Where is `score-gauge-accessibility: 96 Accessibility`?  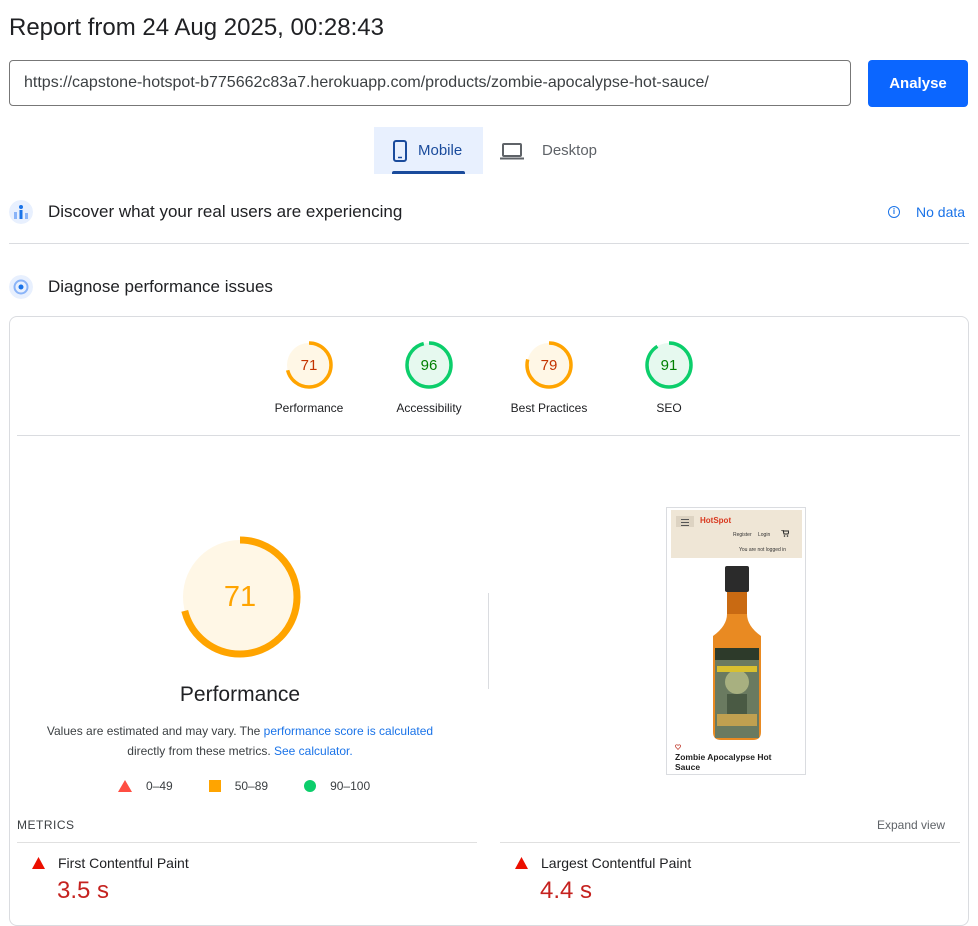
score-gauge-accessibility: 96 Accessibility is located at coordinates (429, 377).